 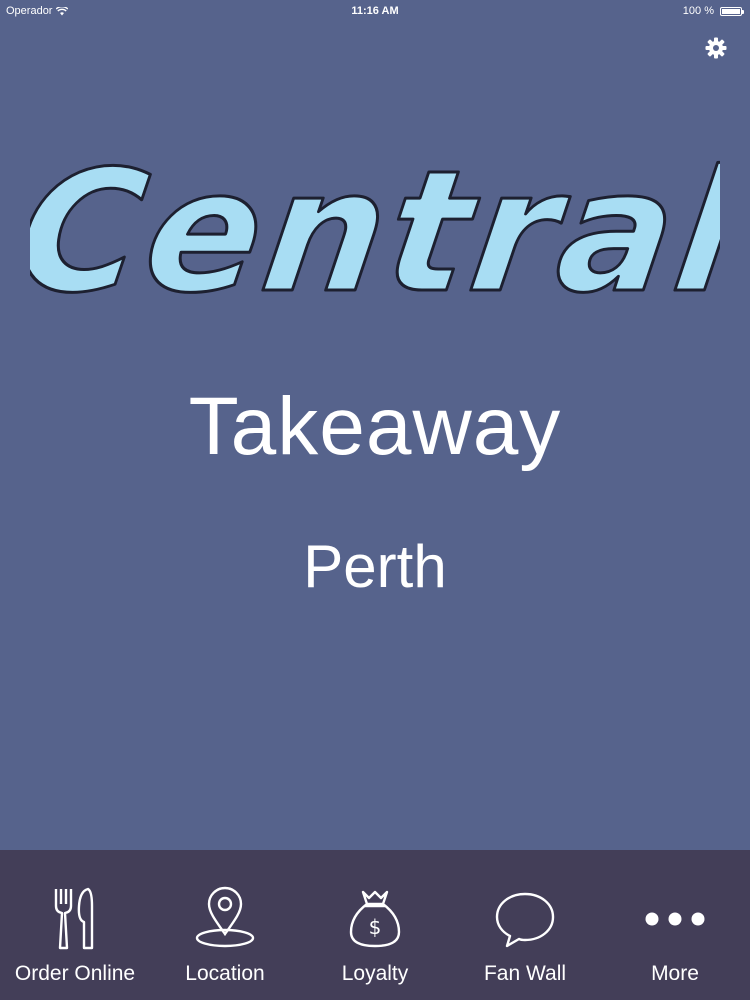 What do you see at coordinates (675, 919) in the screenshot?
I see `more-dots-icon` at bounding box center [675, 919].